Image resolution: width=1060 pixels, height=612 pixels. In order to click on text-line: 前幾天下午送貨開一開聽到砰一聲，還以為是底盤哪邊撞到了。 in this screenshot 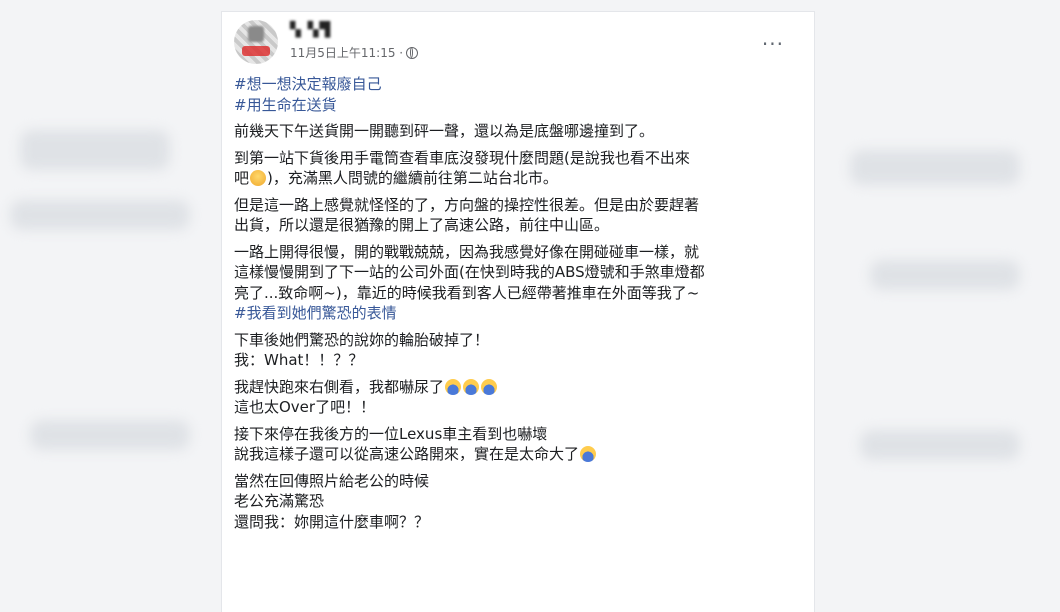, I will do `click(444, 131)`.